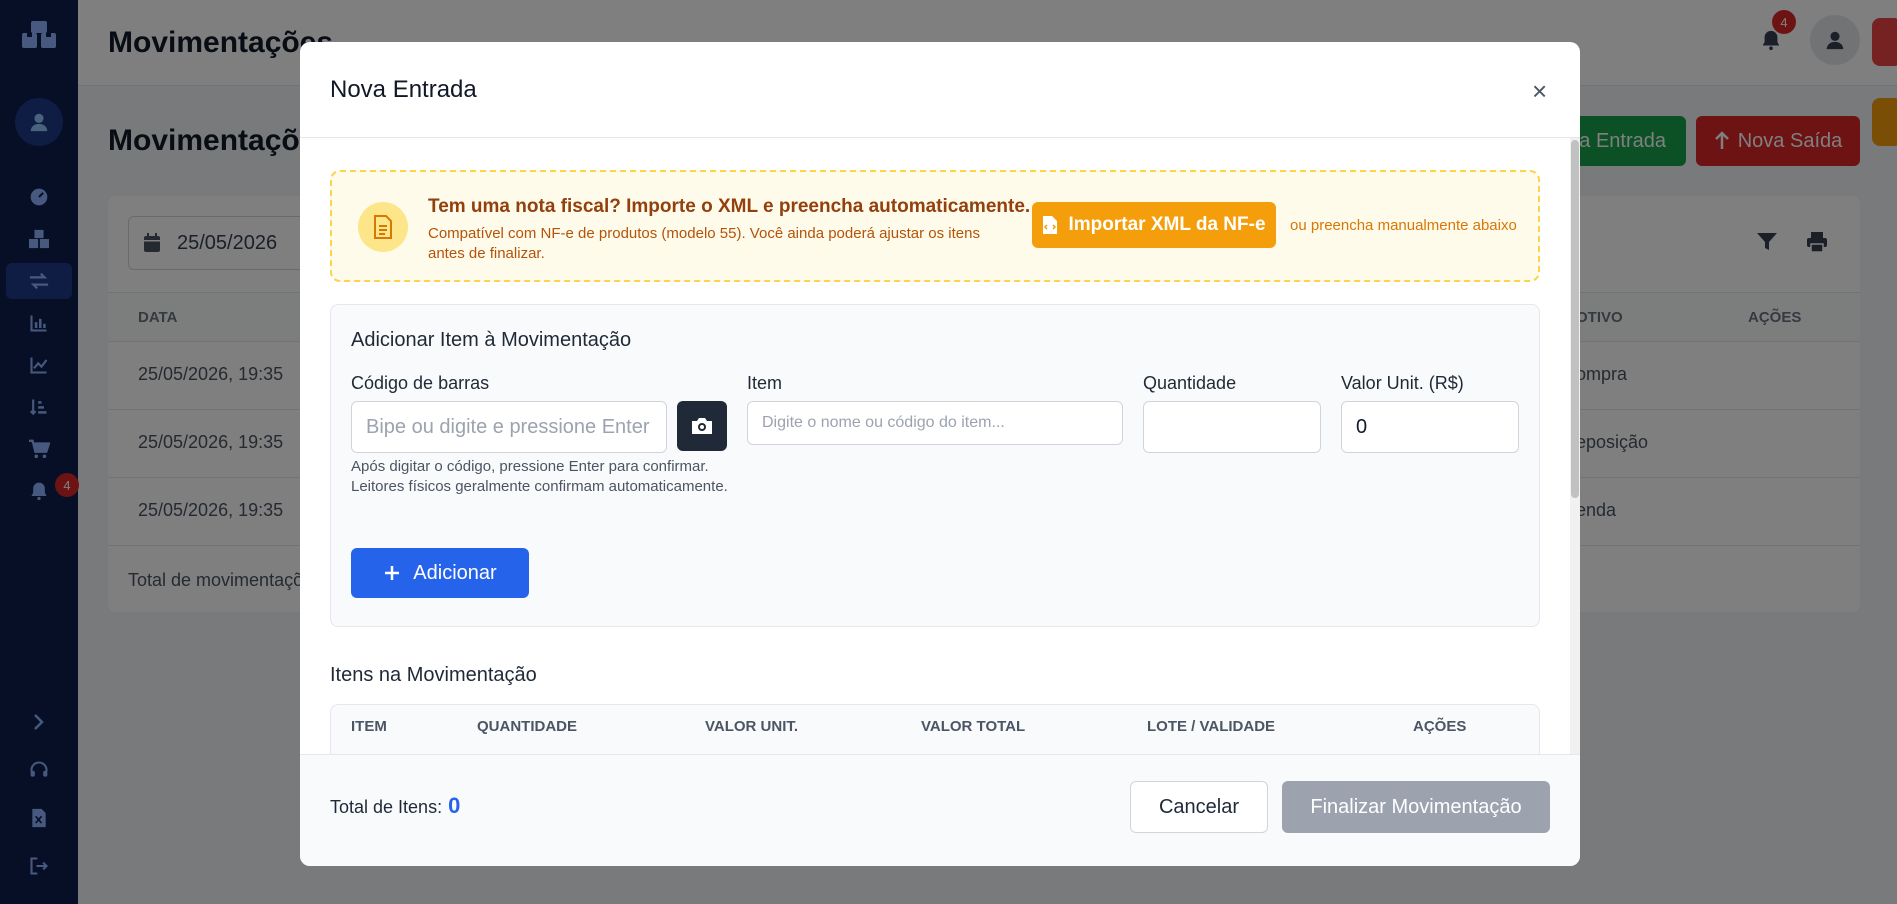  Describe the element at coordinates (454, 805) in the screenshot. I see `total-items-value: 0` at that location.